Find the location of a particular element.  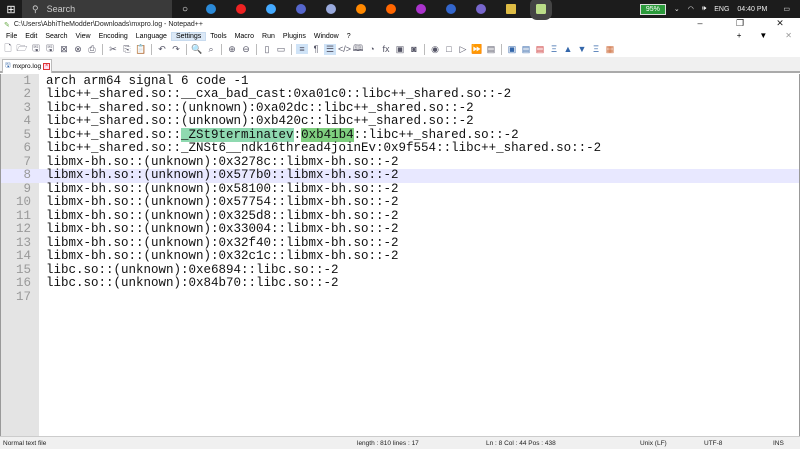

copy-icon: ⎘ is located at coordinates (127, 49).